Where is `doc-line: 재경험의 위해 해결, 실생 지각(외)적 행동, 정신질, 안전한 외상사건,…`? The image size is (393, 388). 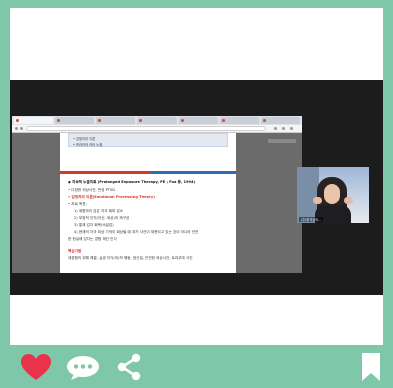
doc-line: 재경험의 위해 해결, 실생 지각(외)적 행동, 정신질, 안전한 외상사건,… is located at coordinates (130, 258).